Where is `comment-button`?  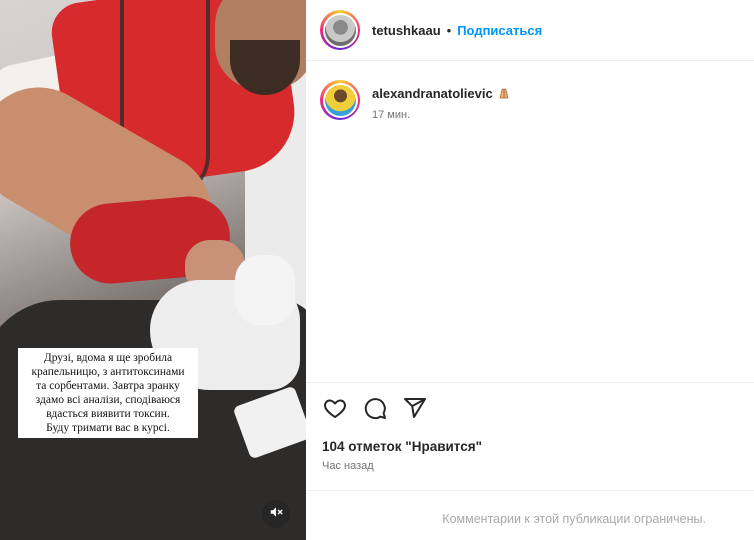
comment-button is located at coordinates (375, 410).